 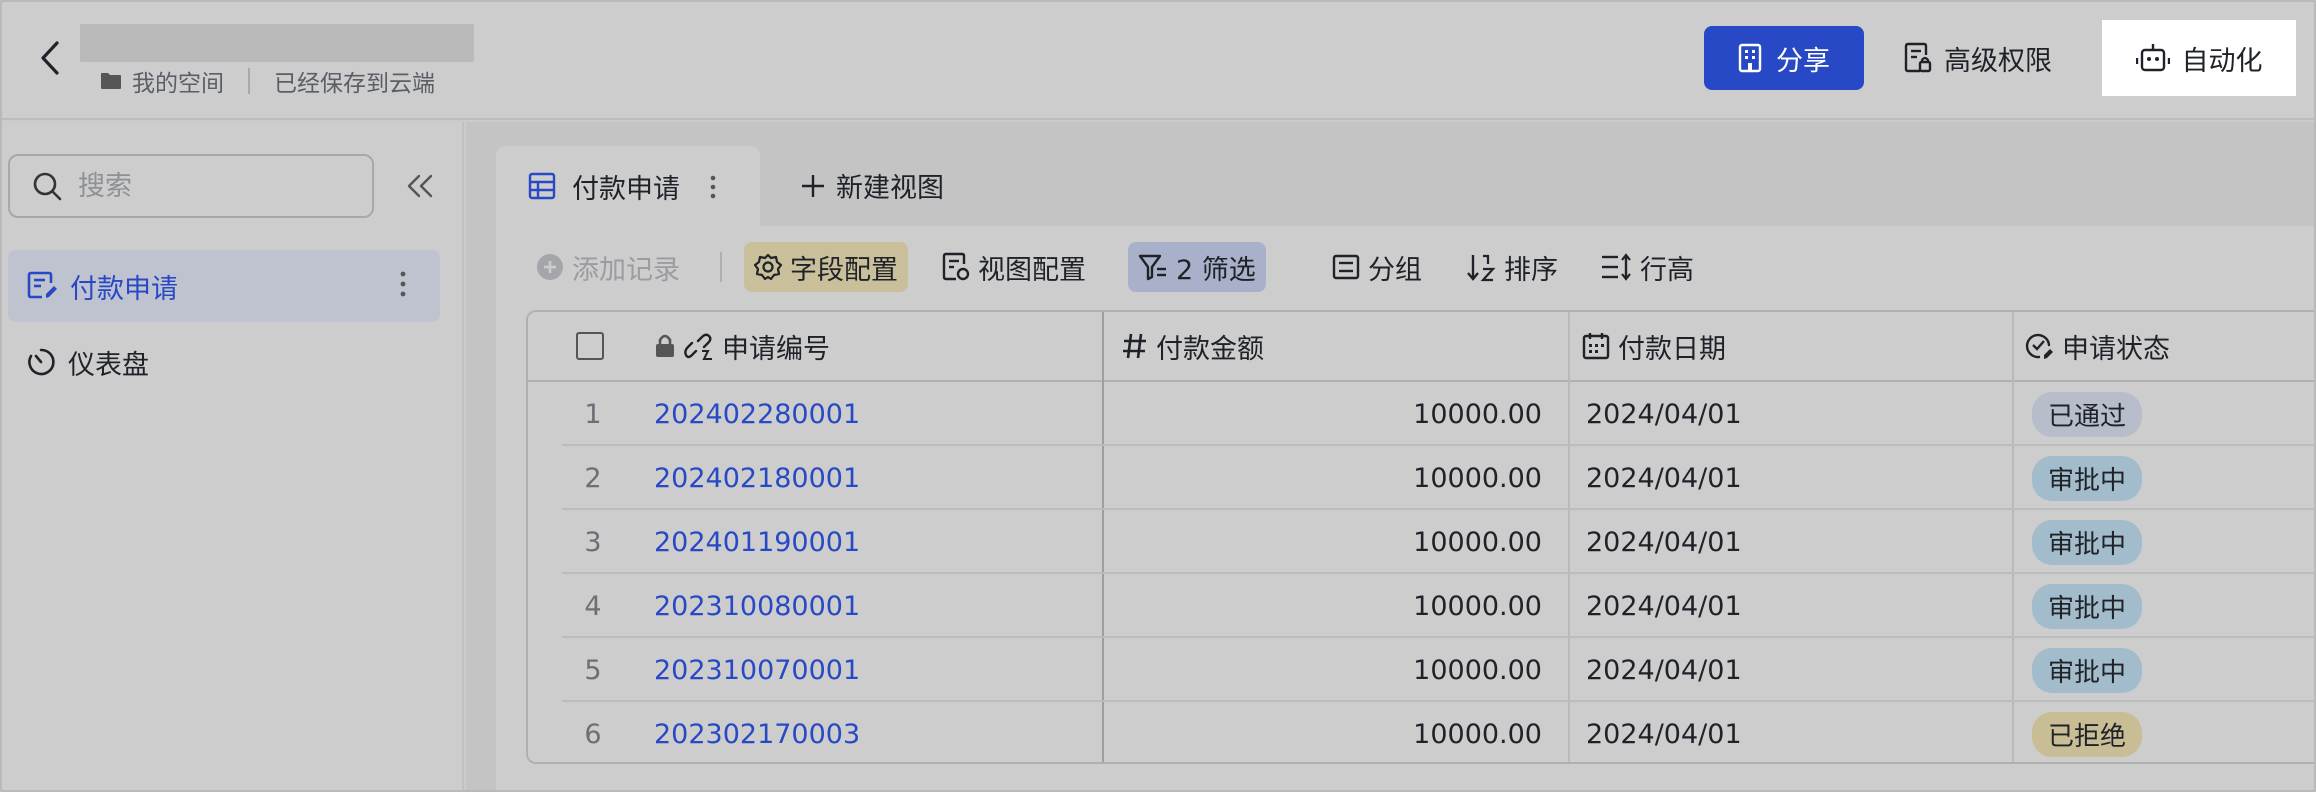 What do you see at coordinates (1531, 270) in the screenshot?
I see `sort-label: 排序` at bounding box center [1531, 270].